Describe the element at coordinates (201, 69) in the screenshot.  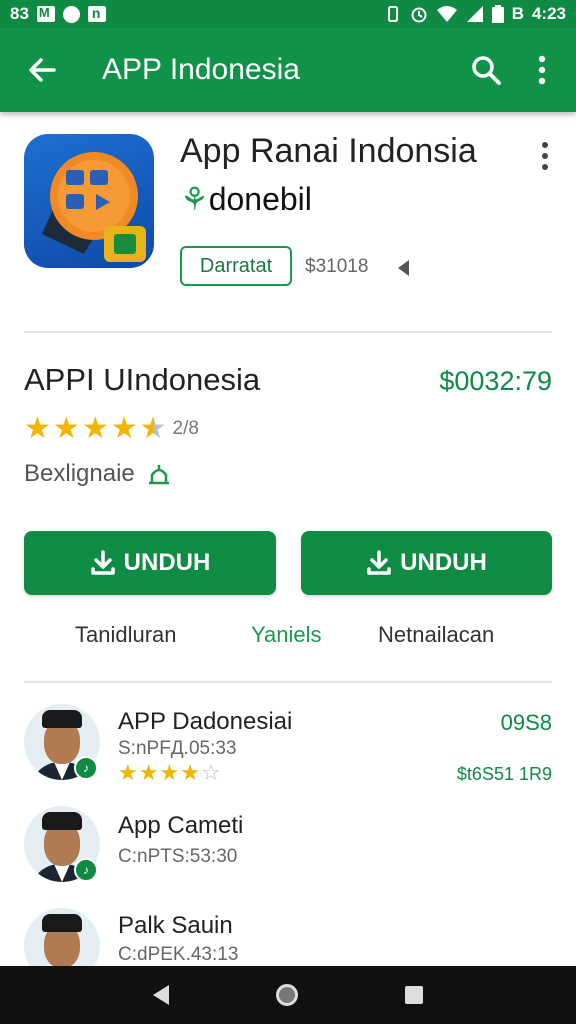
I see `page-title: APP Indonesia` at that location.